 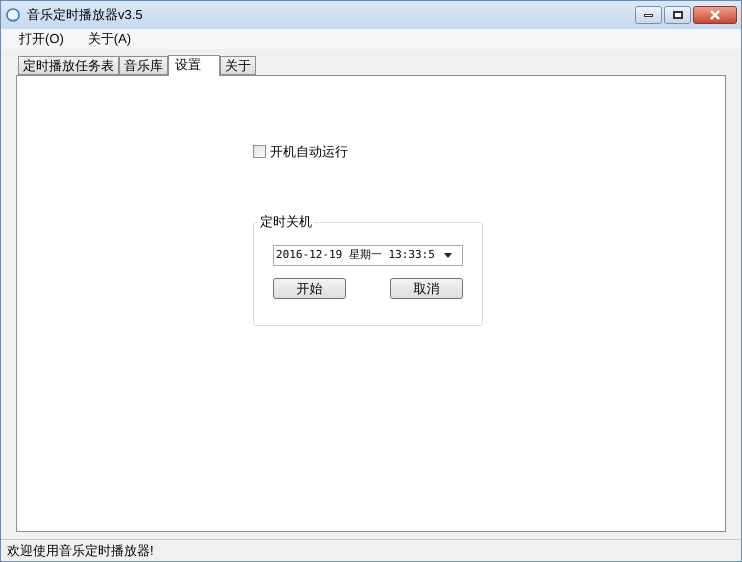 I want to click on window-title: 音乐定时播放器v3.5, so click(x=85, y=15).